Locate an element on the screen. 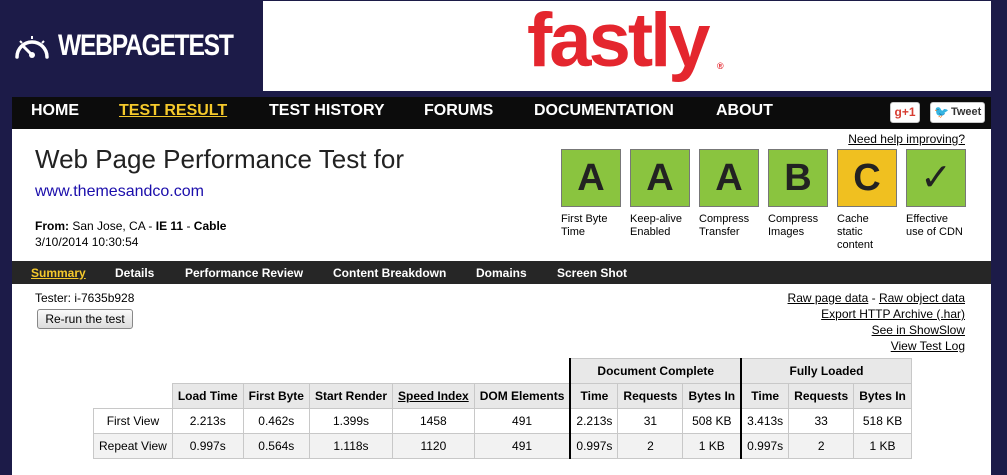  col-full-time: Time is located at coordinates (765, 396).